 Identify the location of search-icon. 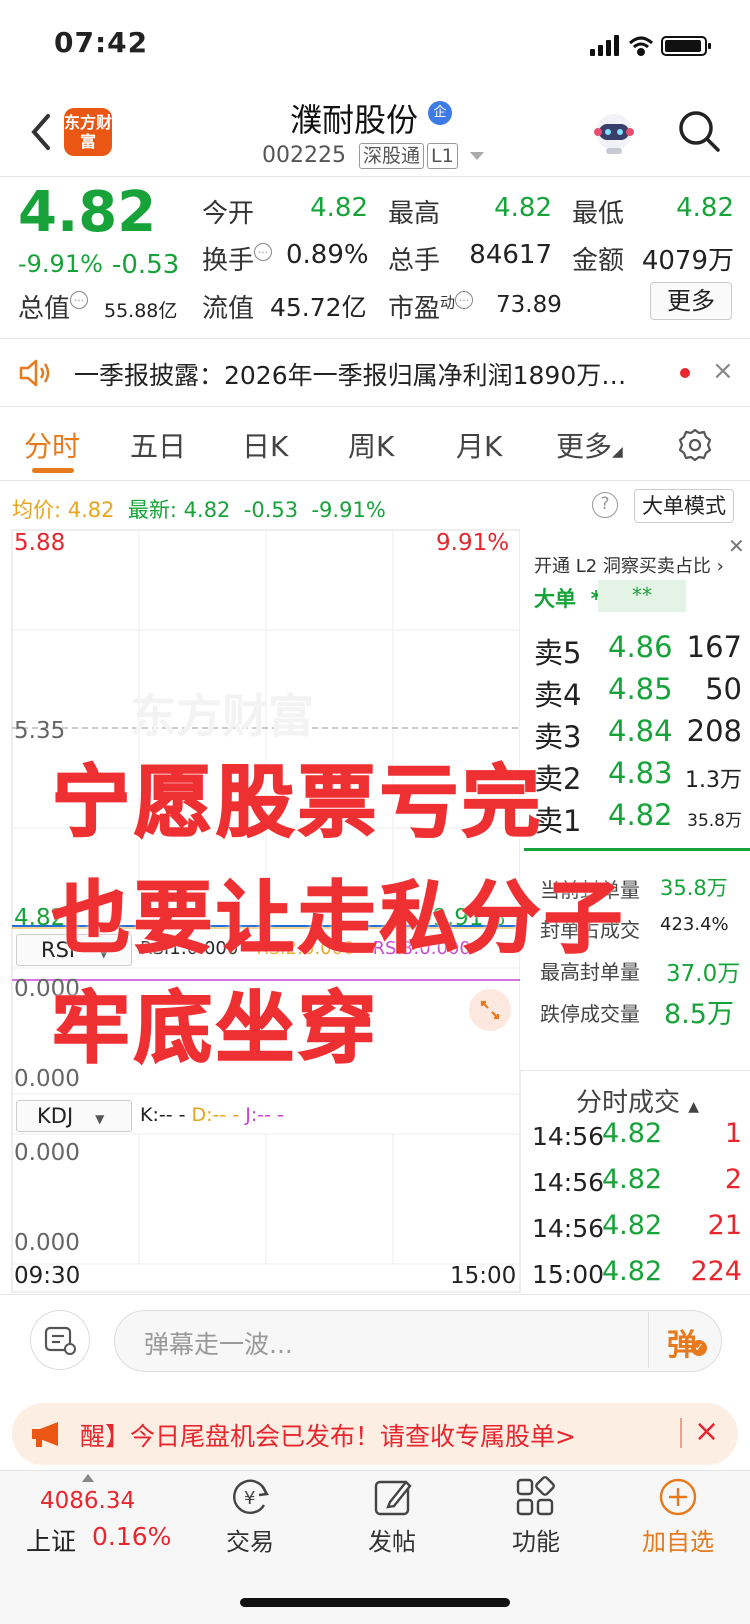
(699, 131).